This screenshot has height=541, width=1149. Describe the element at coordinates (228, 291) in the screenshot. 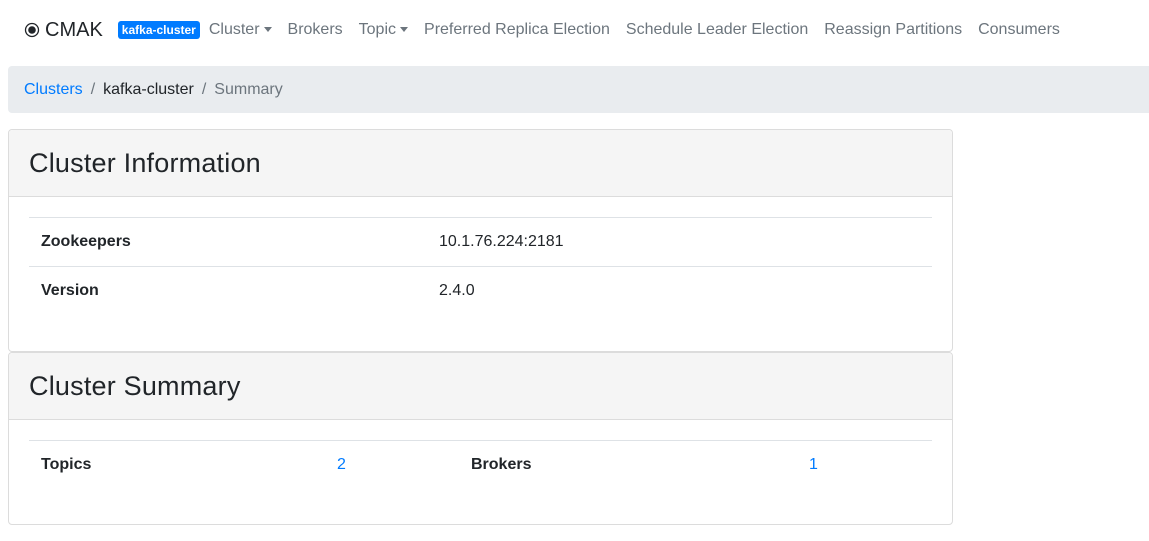

I see `version-label: Version` at that location.